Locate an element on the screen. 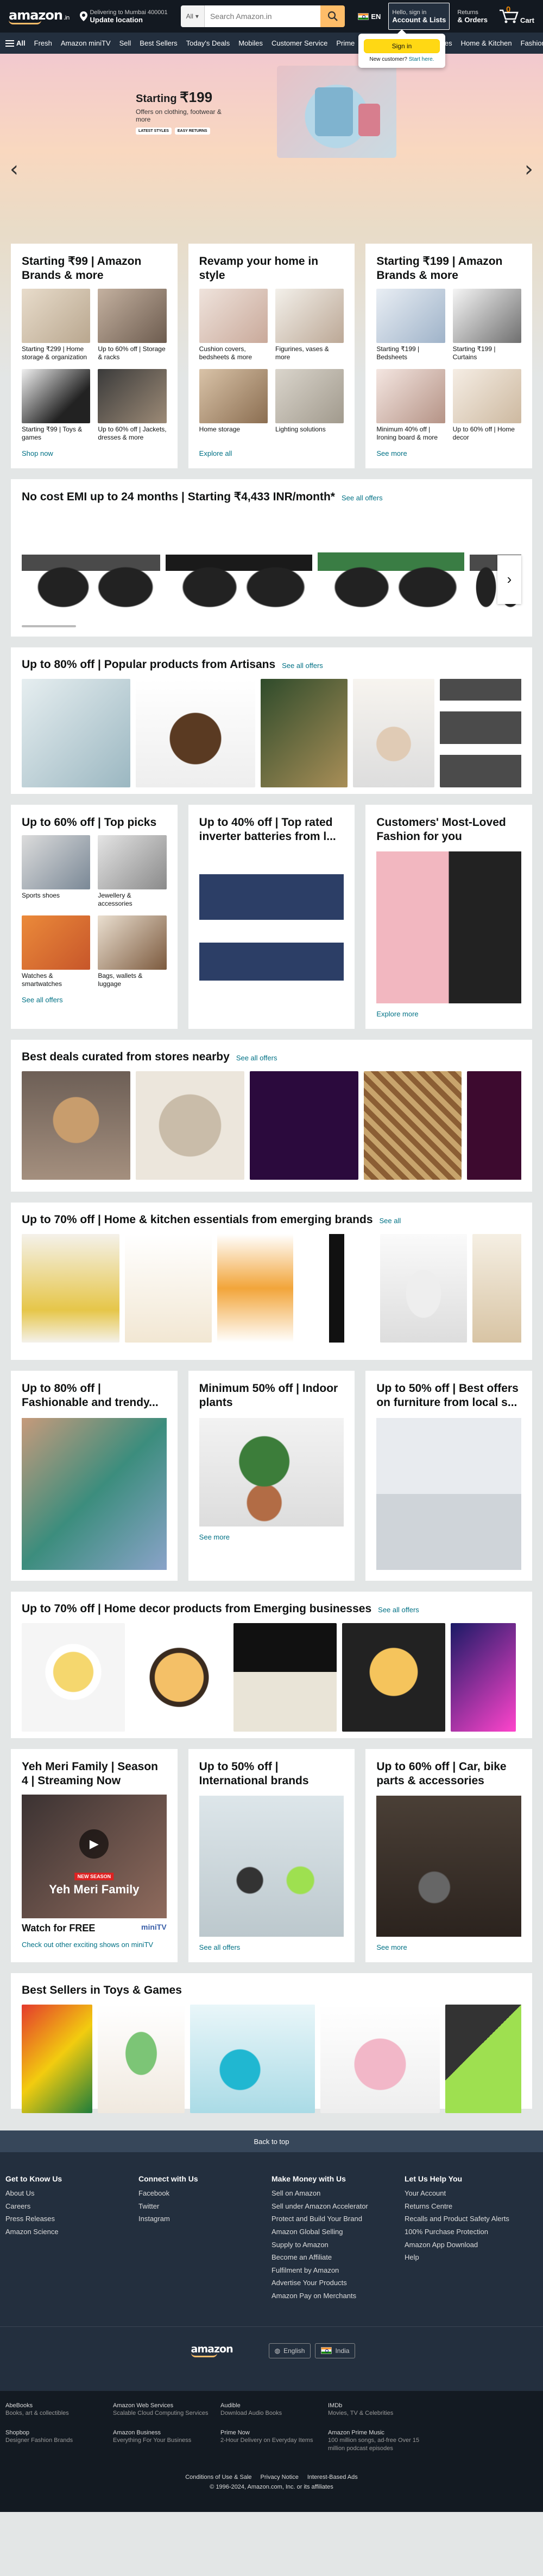  all-menu-button: All is located at coordinates (15, 43).